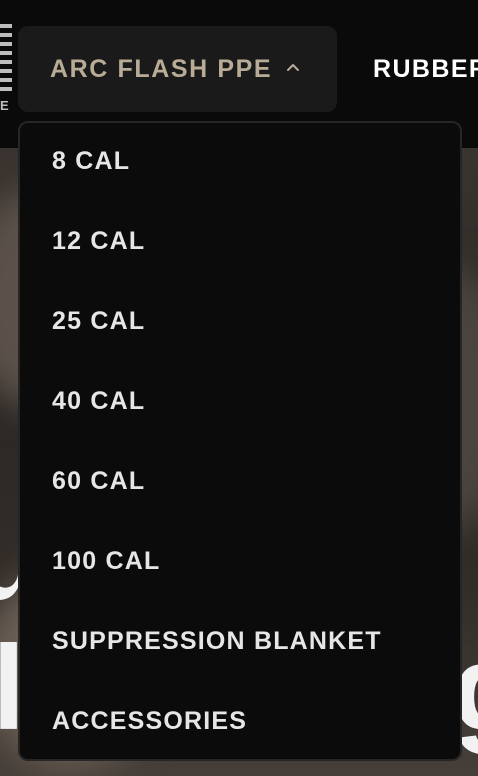 The height and width of the screenshot is (776, 478). I want to click on menu-item-60-cal: 60 CAL, so click(247, 483).